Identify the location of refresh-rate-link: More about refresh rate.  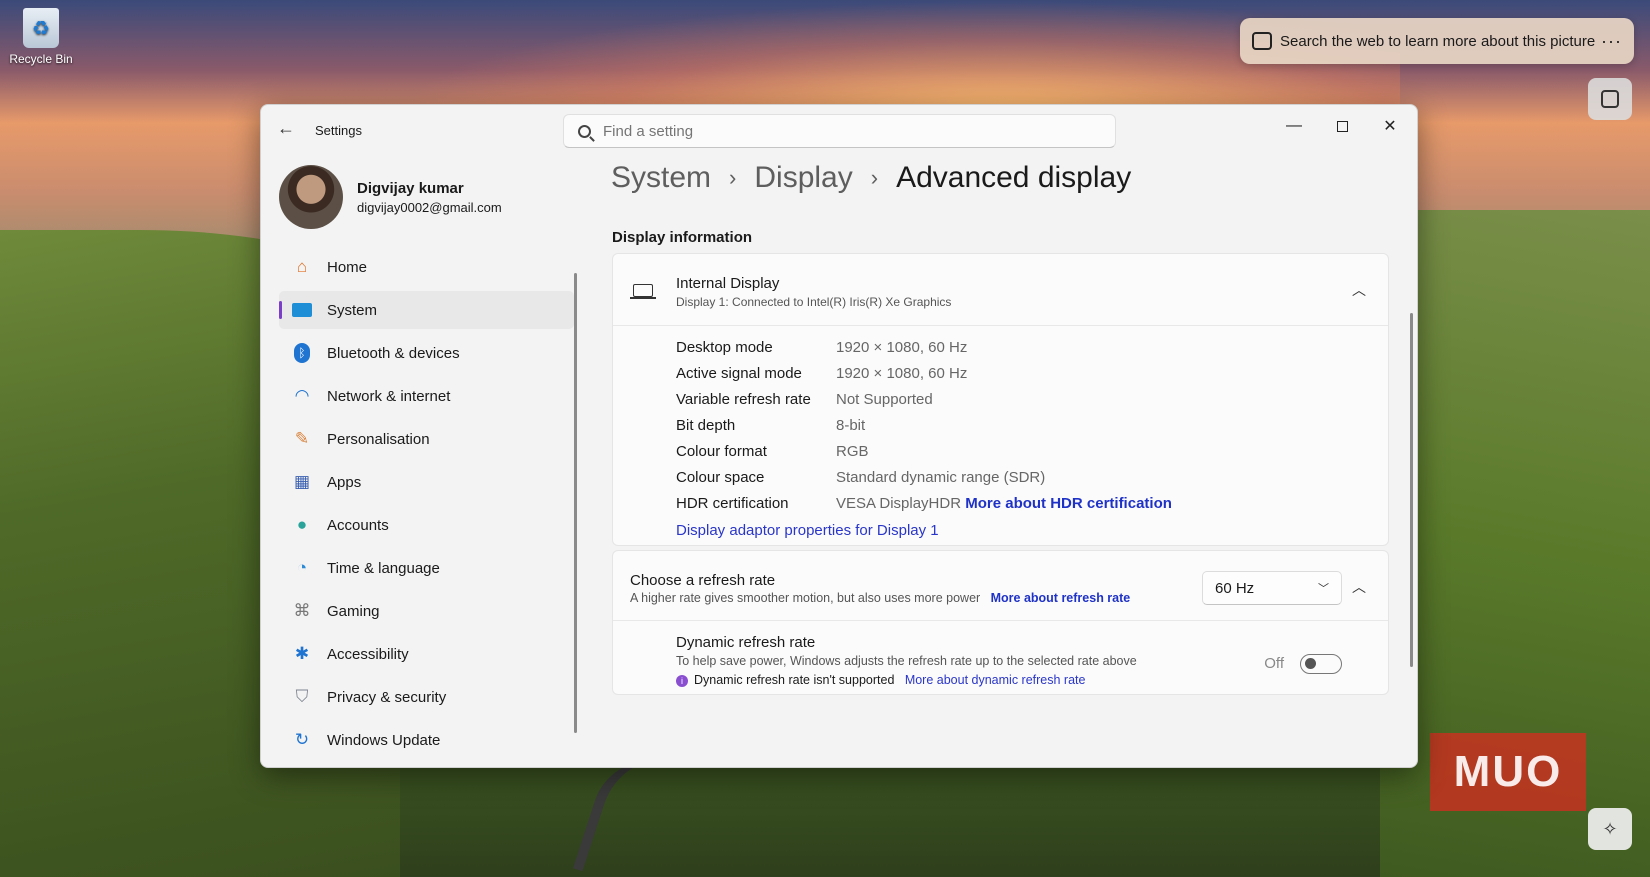
(1061, 598).